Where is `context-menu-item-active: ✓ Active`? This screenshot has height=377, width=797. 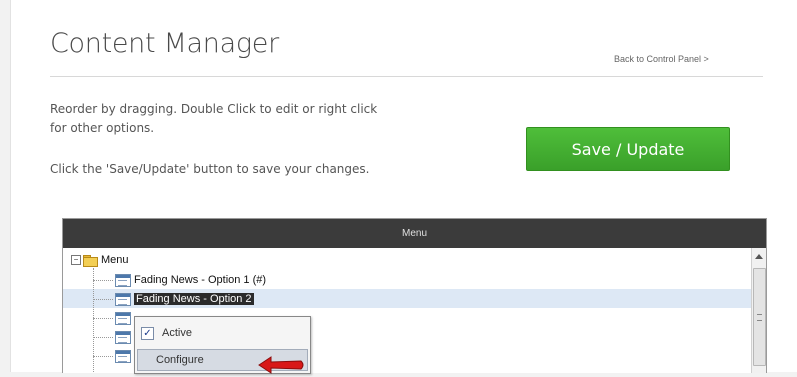 context-menu-item-active: ✓ Active is located at coordinates (222, 333).